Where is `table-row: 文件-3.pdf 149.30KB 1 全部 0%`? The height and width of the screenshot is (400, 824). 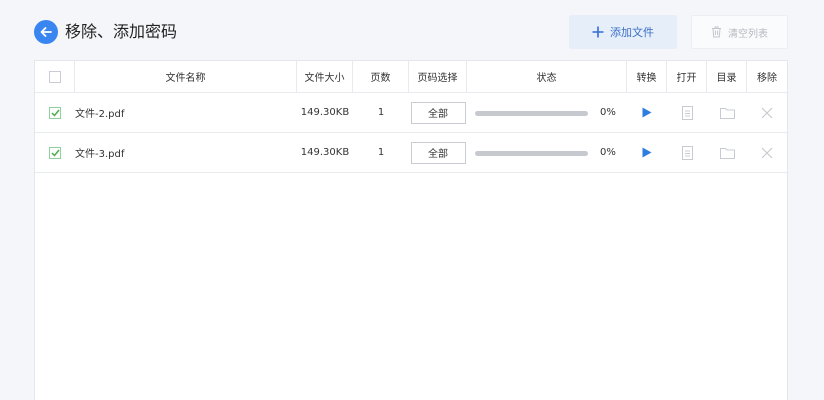 table-row: 文件-3.pdf 149.30KB 1 全部 0% is located at coordinates (411, 153).